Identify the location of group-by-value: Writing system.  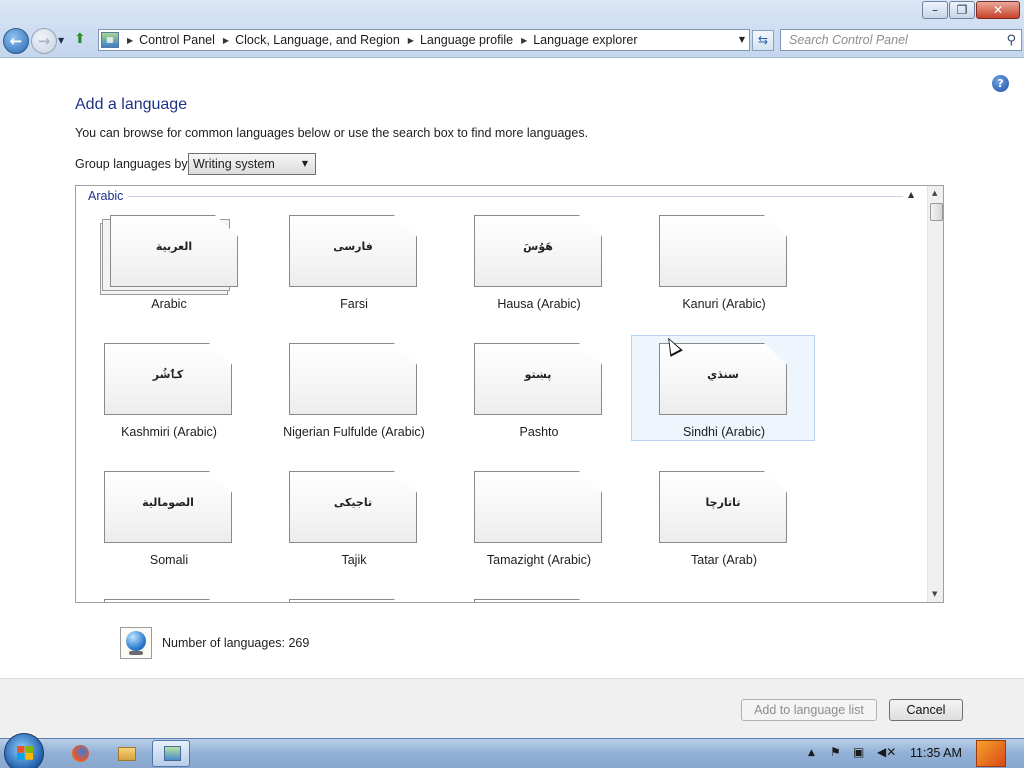
(234, 164).